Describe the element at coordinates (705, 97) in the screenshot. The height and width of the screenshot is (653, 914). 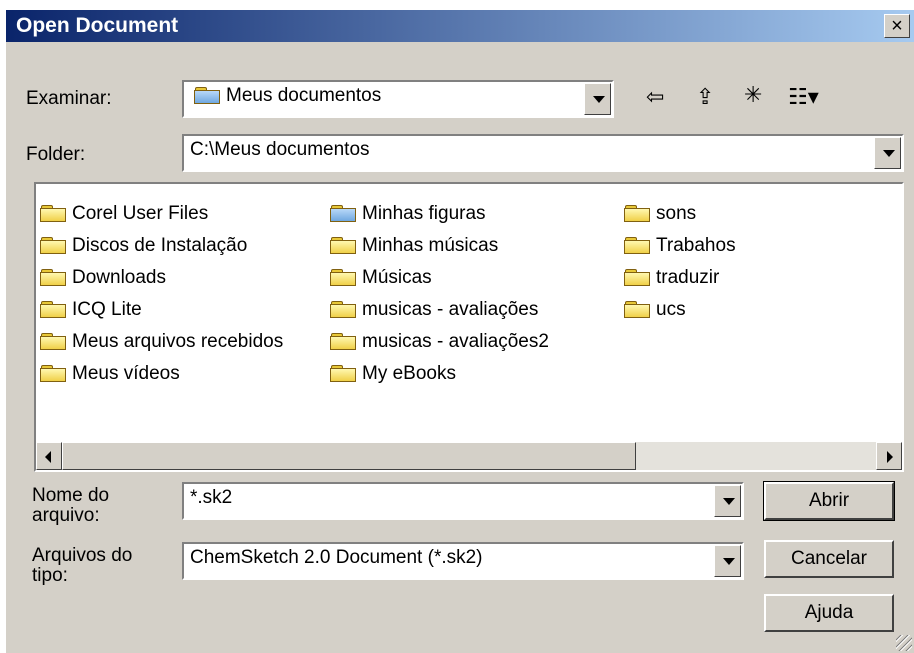
I see `up-folder-icon: ⇪` at that location.